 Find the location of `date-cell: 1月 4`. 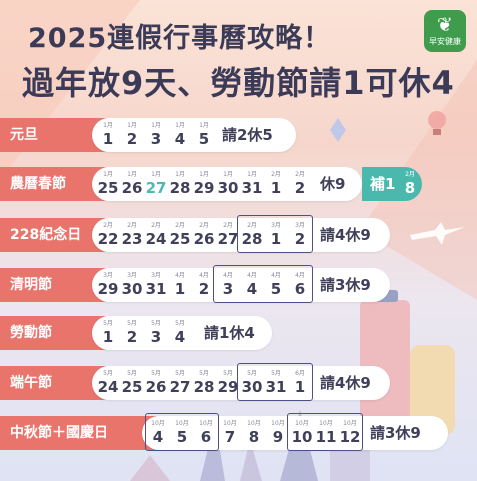

date-cell: 1月 4 is located at coordinates (180, 135).